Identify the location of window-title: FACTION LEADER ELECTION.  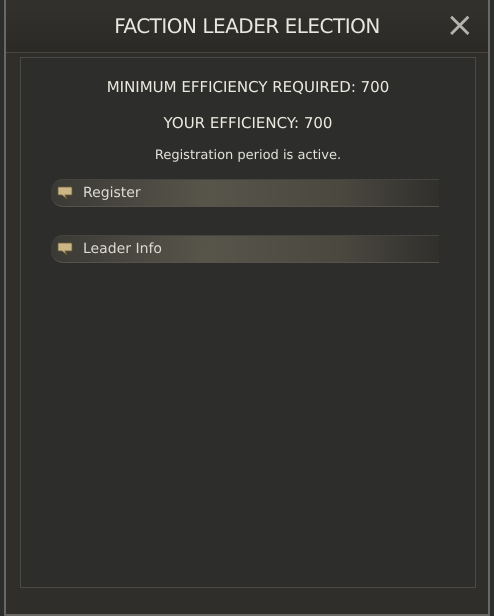
(247, 26).